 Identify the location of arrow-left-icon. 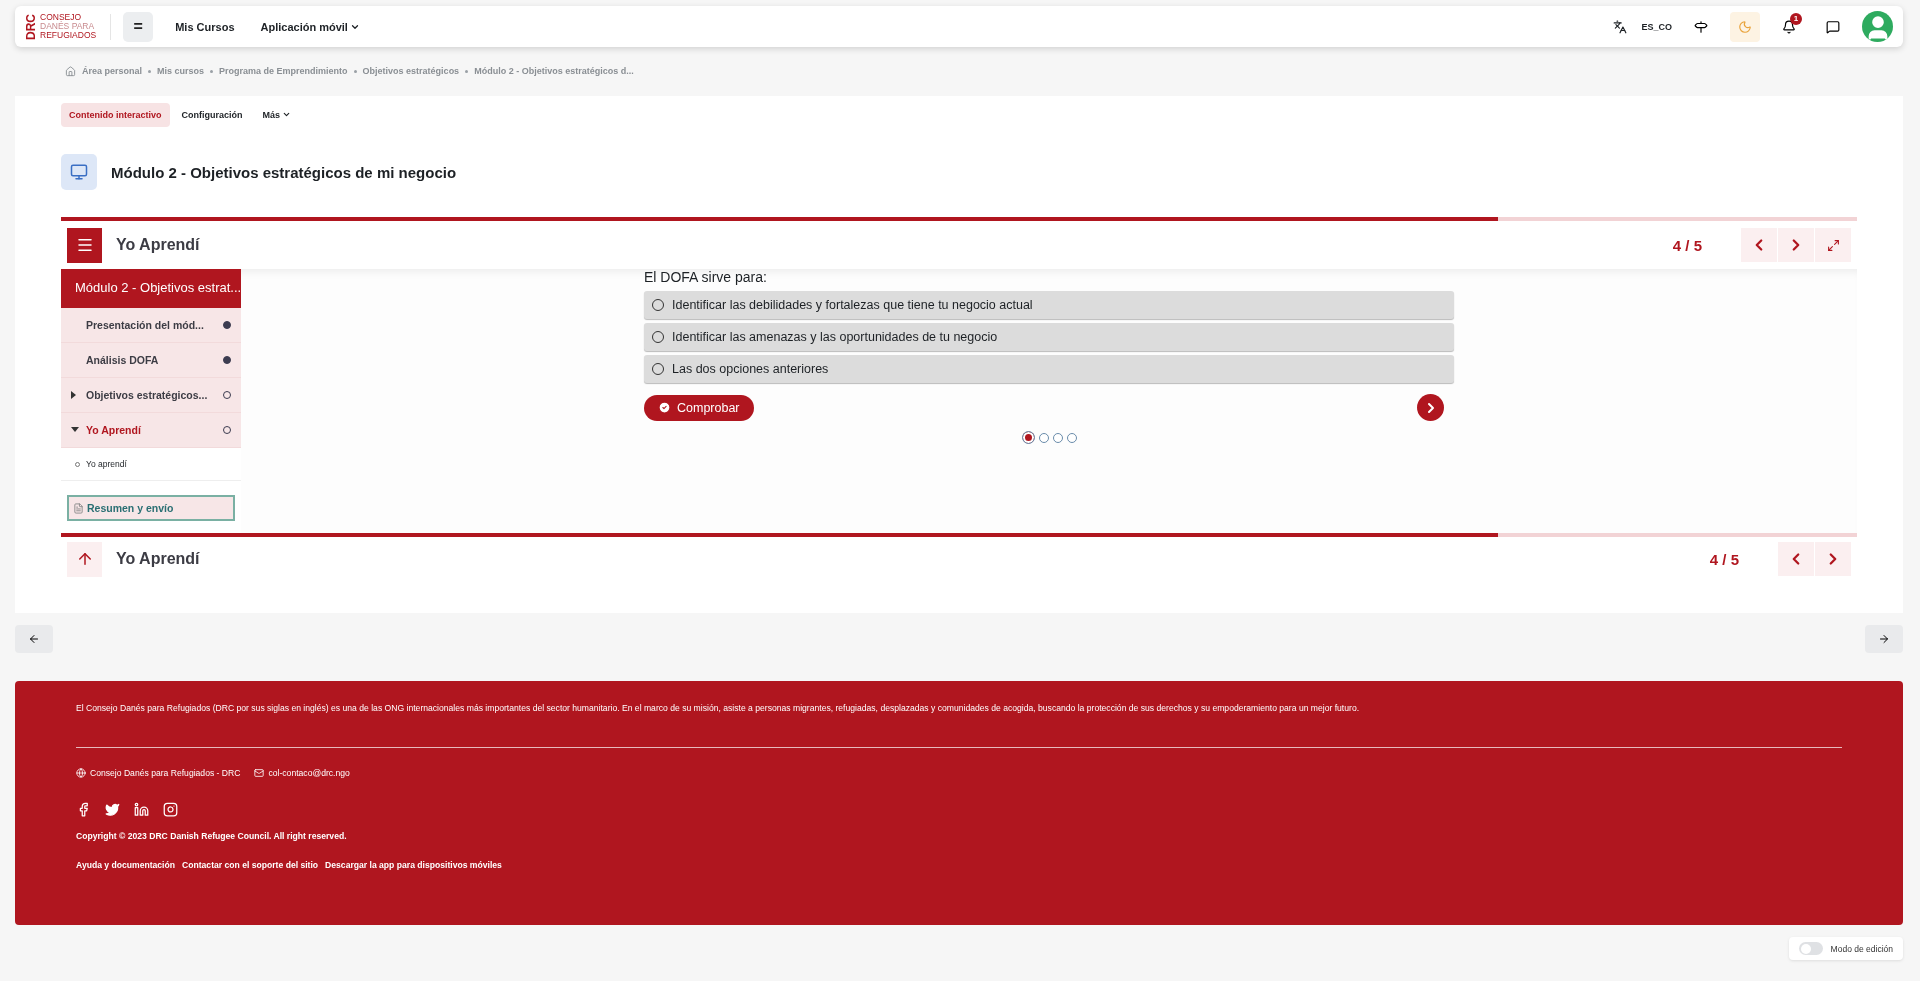
(34, 639).